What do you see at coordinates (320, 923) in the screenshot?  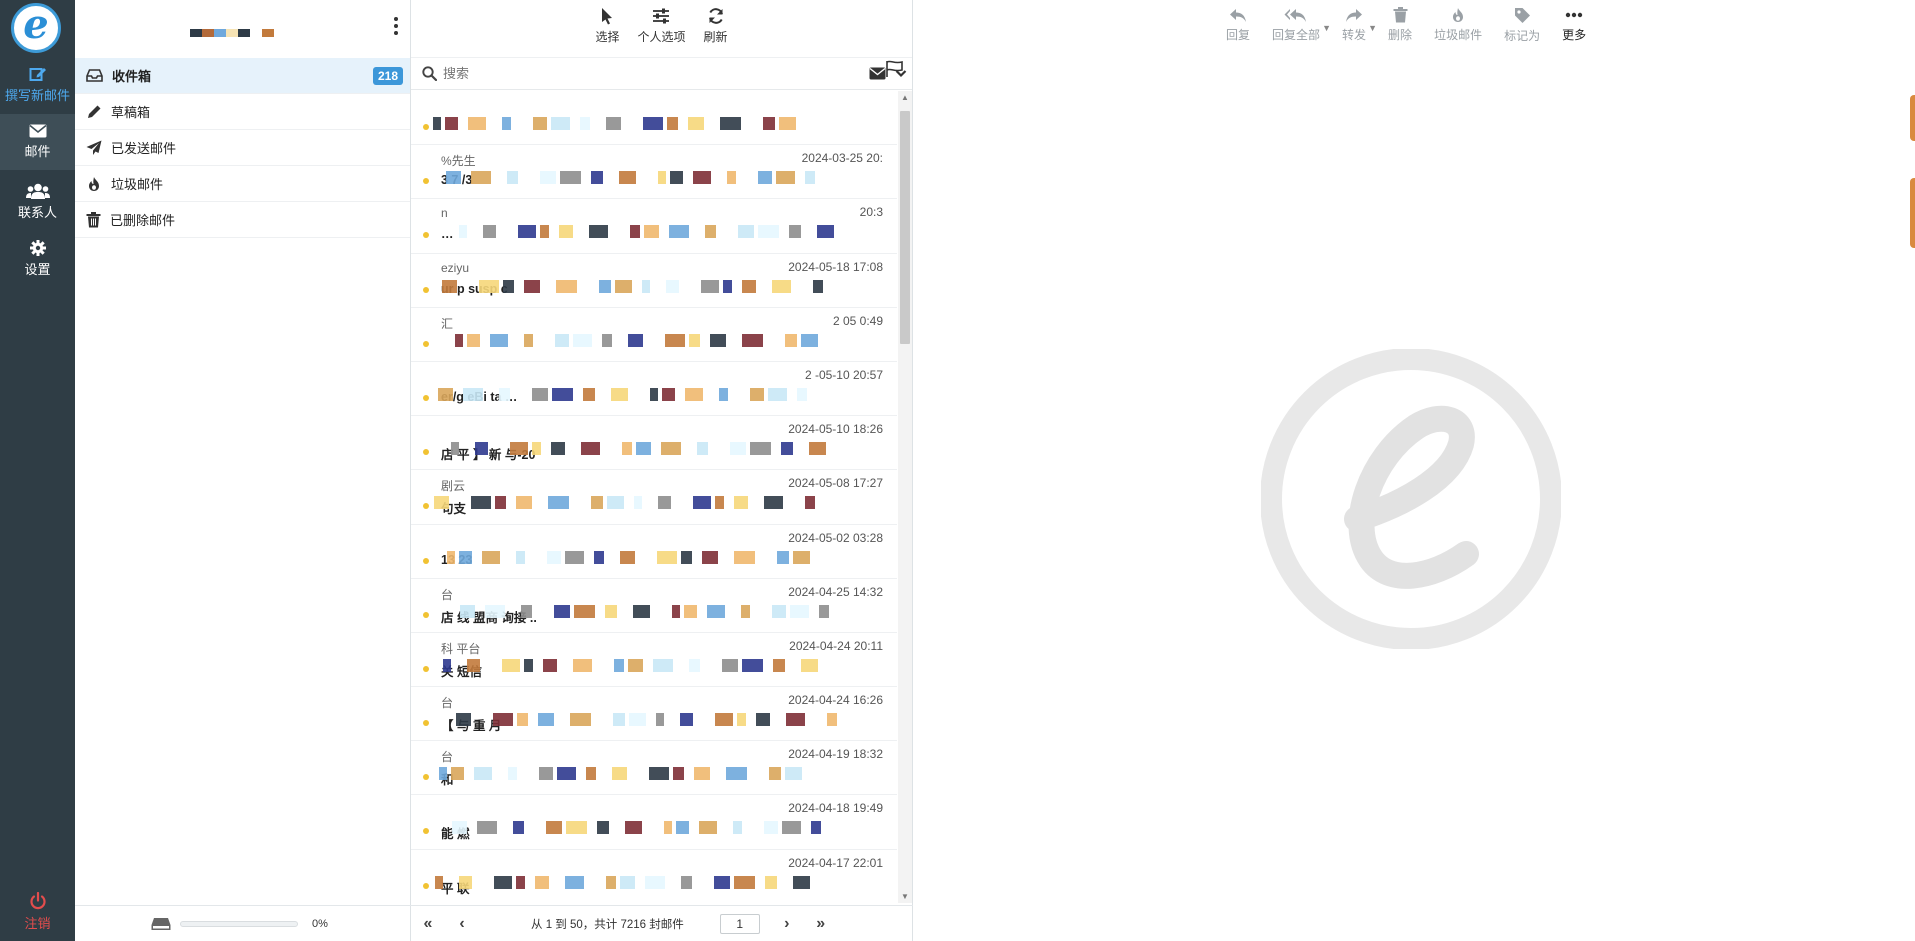 I see `quota-percent-label: 0%` at bounding box center [320, 923].